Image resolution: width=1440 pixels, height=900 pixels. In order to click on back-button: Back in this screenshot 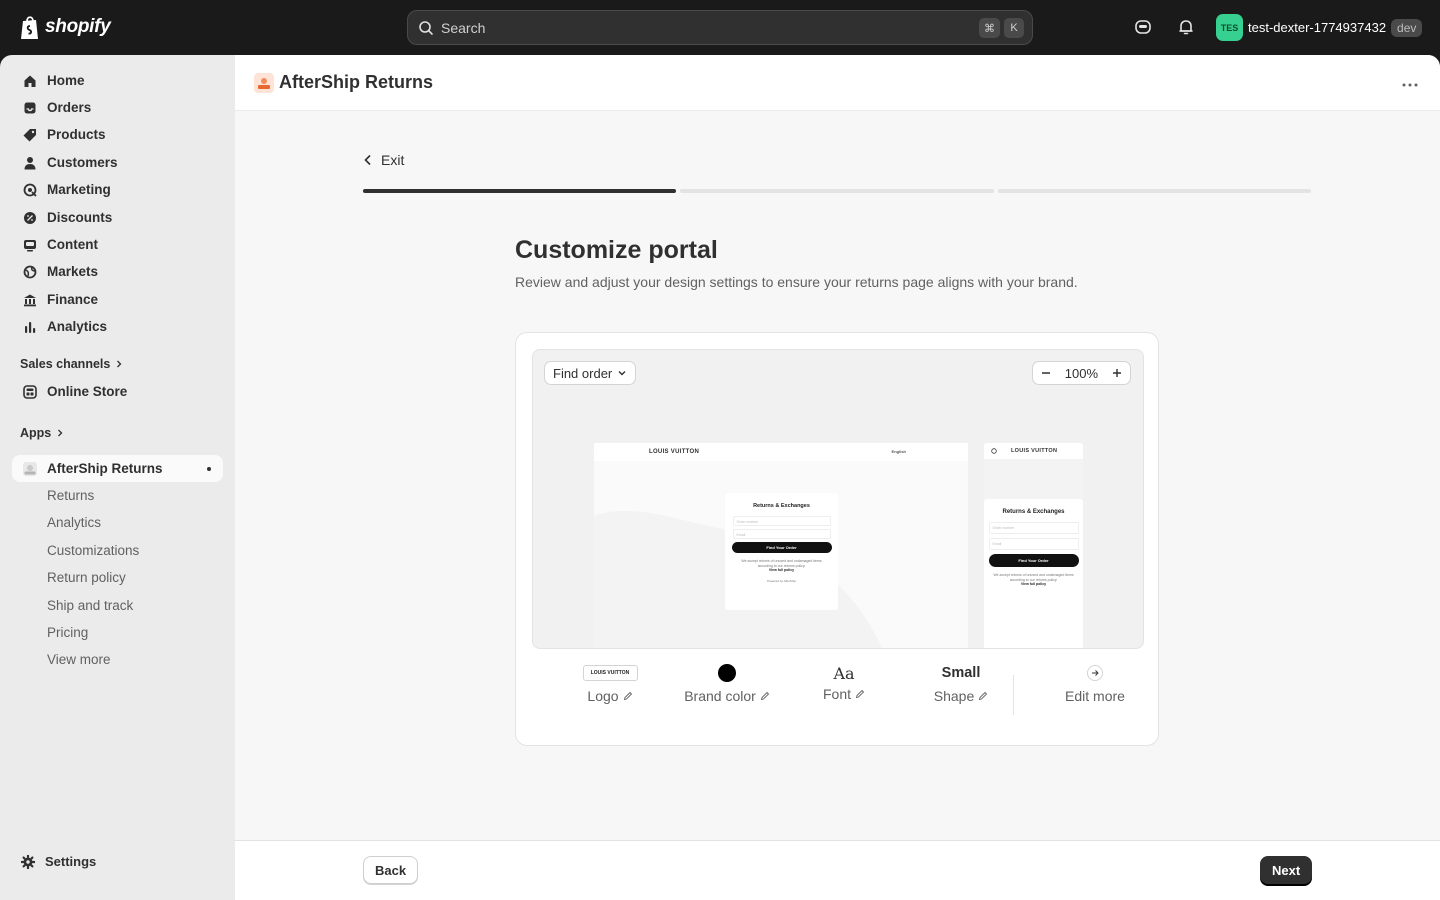, I will do `click(391, 870)`.